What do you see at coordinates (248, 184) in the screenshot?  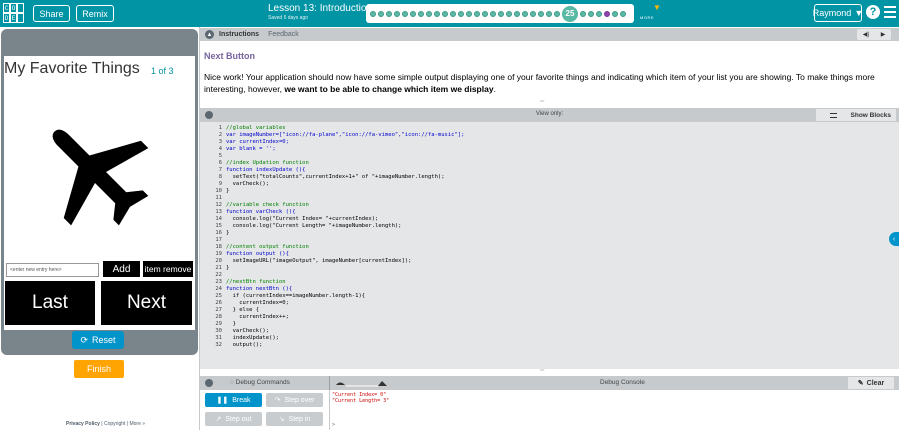 I see `code-text: varCheck();` at bounding box center [248, 184].